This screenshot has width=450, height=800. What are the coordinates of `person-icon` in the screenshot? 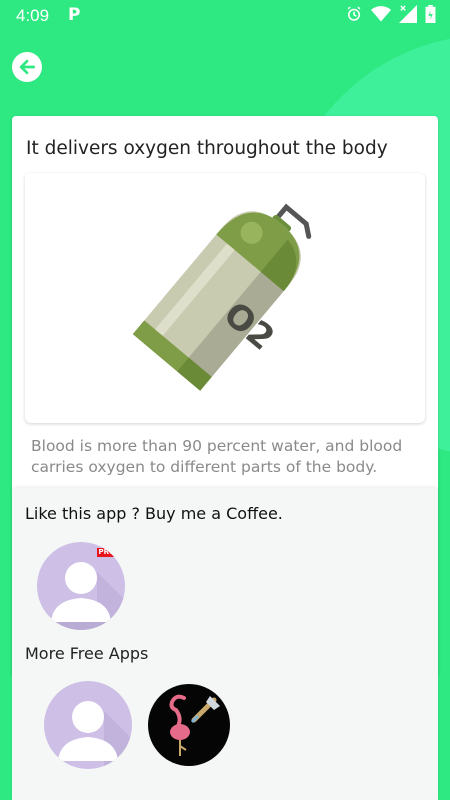 It's located at (95, 735).